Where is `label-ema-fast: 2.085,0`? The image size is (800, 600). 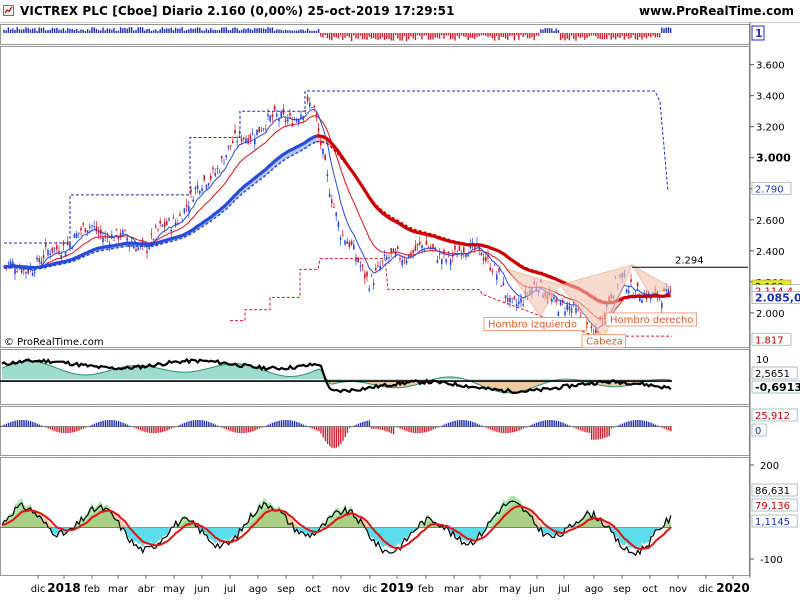 label-ema-fast: 2.085,0 is located at coordinates (777, 298).